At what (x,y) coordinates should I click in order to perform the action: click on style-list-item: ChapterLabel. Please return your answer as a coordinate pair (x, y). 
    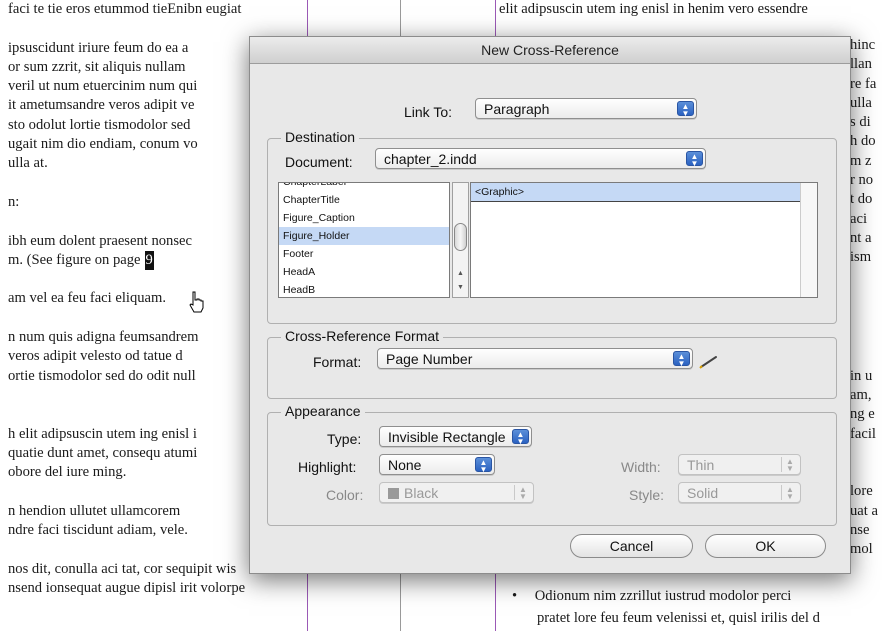
    Looking at the image, I should click on (364, 187).